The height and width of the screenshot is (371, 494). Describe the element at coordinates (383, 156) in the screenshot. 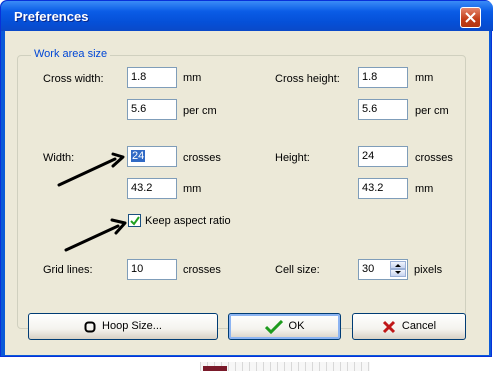

I see `height-input: 24` at that location.